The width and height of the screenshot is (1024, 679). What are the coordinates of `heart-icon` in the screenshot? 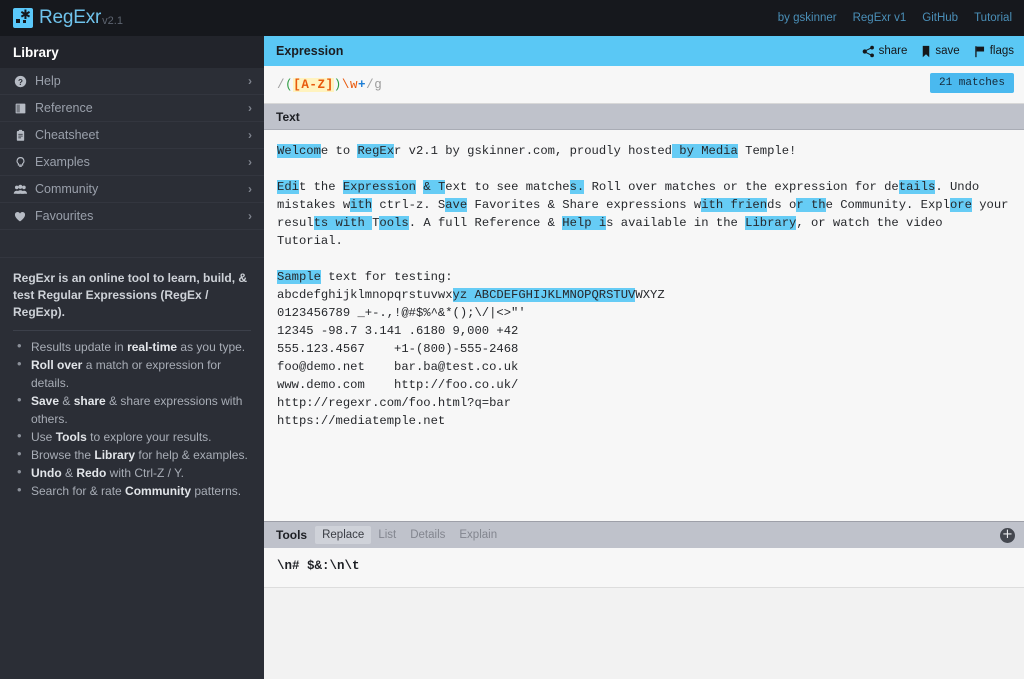 It's located at (20, 216).